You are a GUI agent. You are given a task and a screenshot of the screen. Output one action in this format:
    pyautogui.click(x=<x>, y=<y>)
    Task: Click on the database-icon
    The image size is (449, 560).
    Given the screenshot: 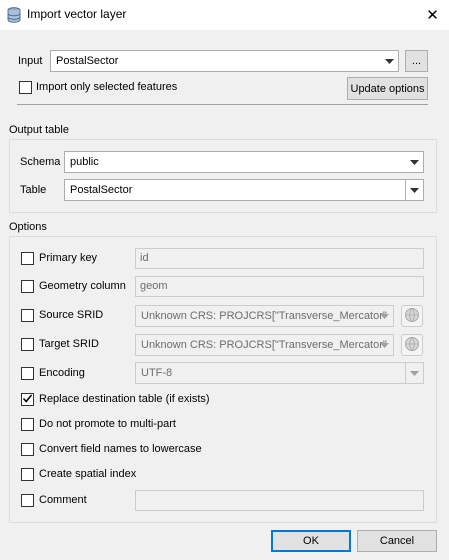 What is the action you would take?
    pyautogui.click(x=14, y=15)
    